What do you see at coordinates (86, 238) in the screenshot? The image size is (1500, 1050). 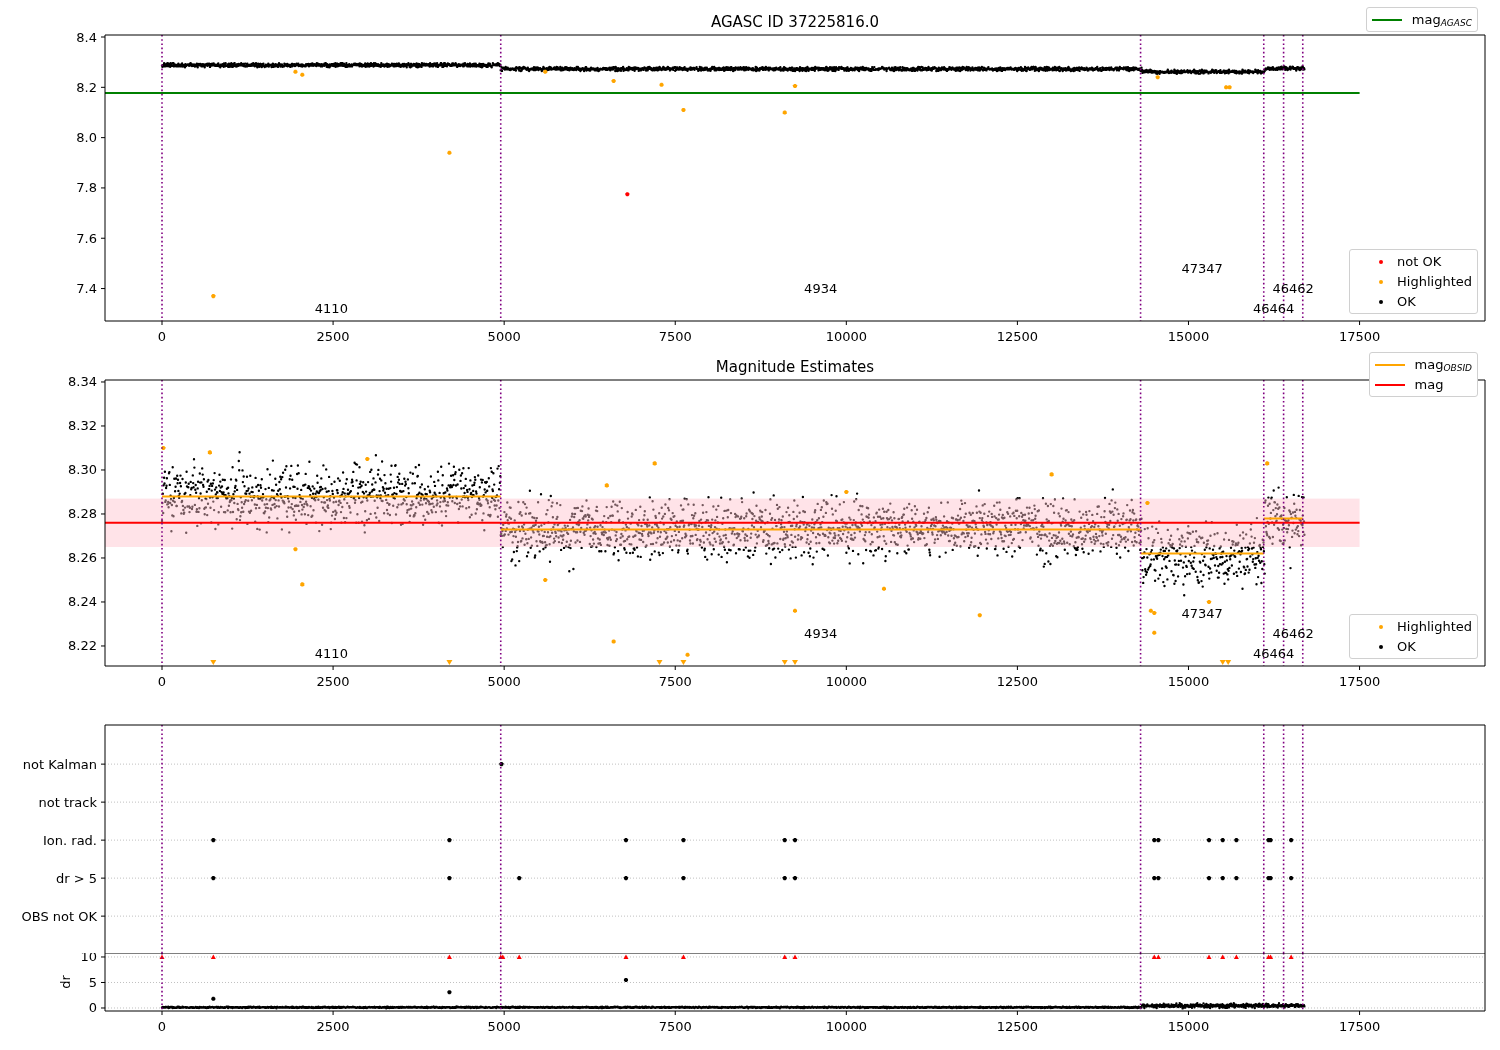 I see `tick-label: 7.6` at bounding box center [86, 238].